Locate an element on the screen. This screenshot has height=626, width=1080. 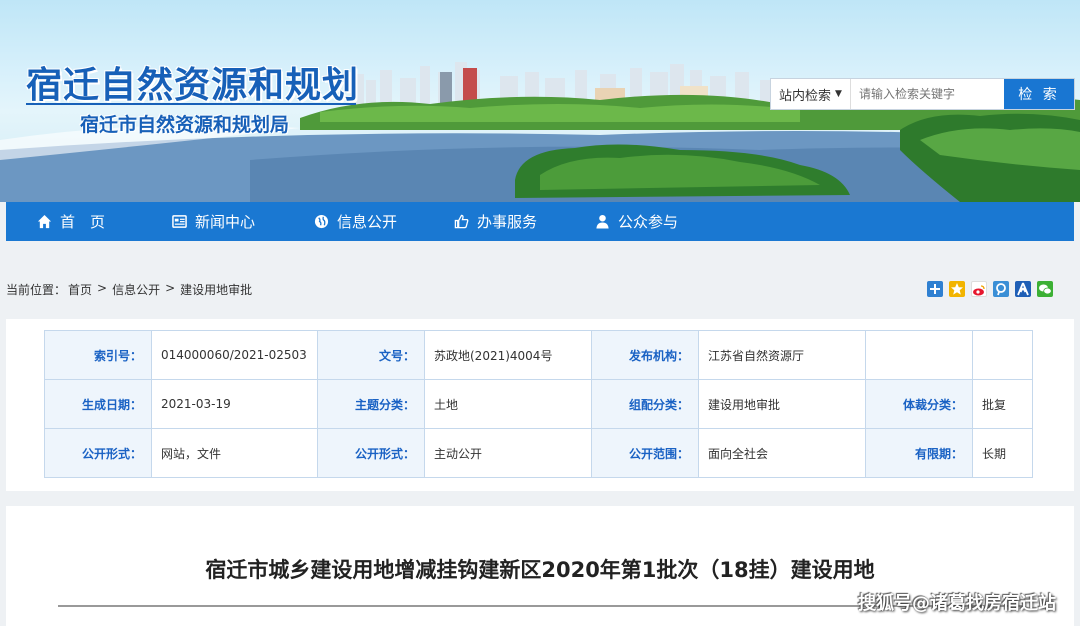
search-button: 检 索 is located at coordinates (1039, 94).